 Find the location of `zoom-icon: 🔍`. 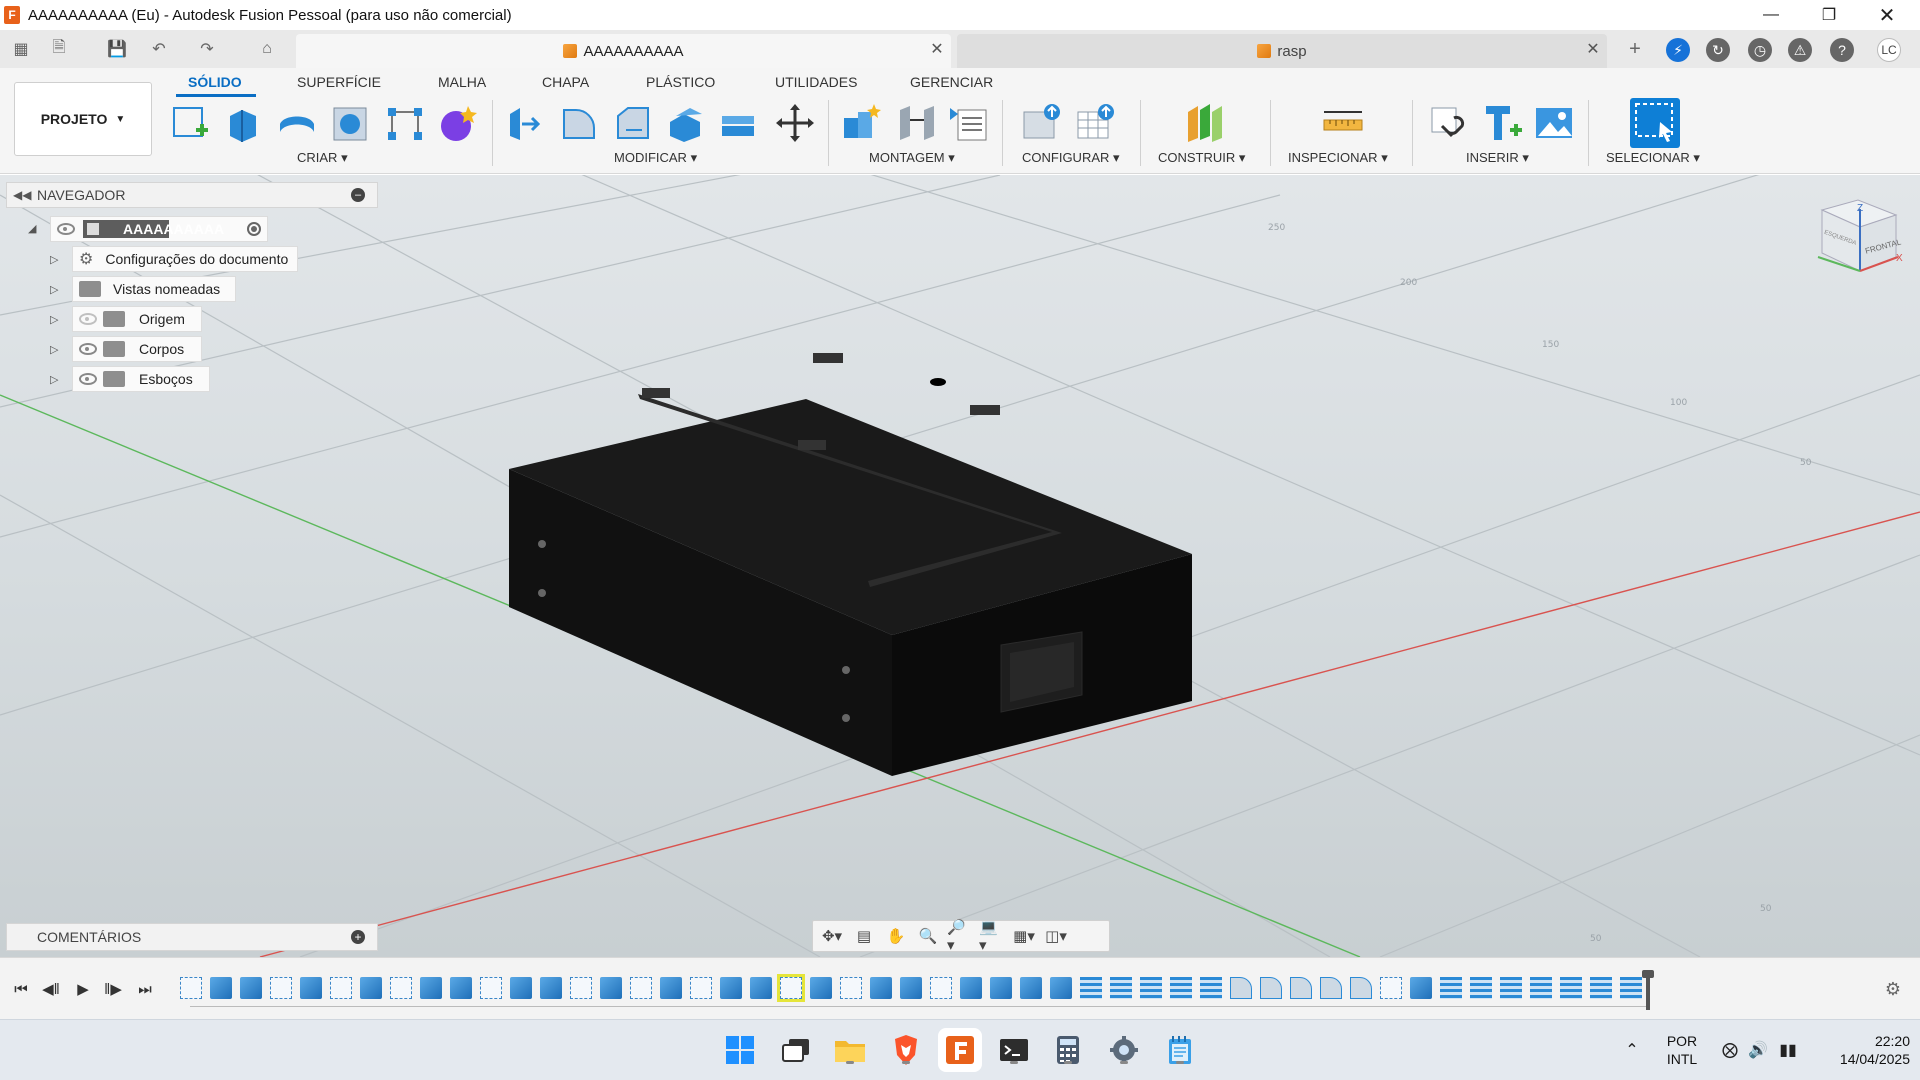

zoom-icon: 🔍 is located at coordinates (928, 936).